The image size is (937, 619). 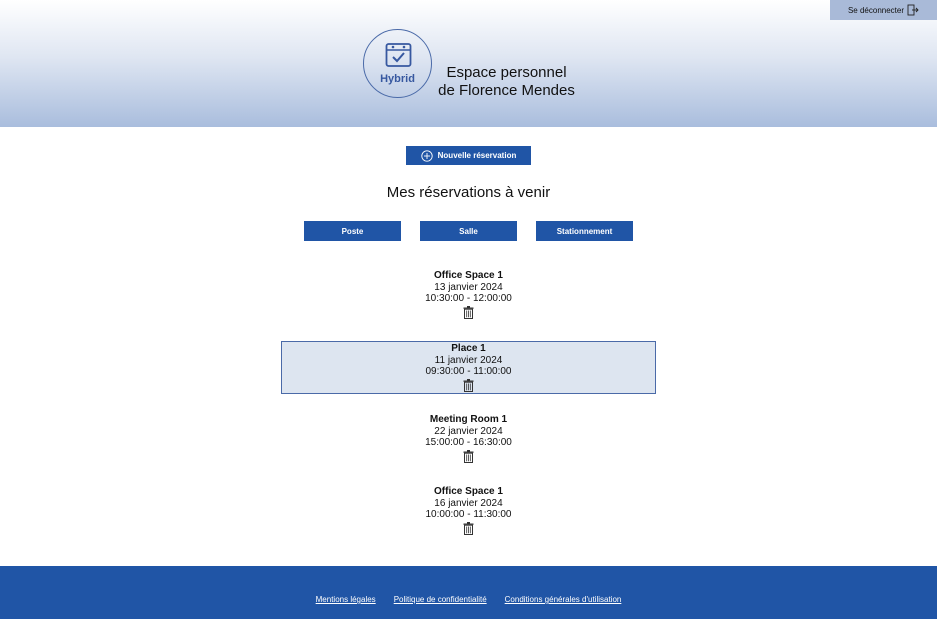 I want to click on reservation-time: 10:30:00 - 12:00:00, so click(x=468, y=298).